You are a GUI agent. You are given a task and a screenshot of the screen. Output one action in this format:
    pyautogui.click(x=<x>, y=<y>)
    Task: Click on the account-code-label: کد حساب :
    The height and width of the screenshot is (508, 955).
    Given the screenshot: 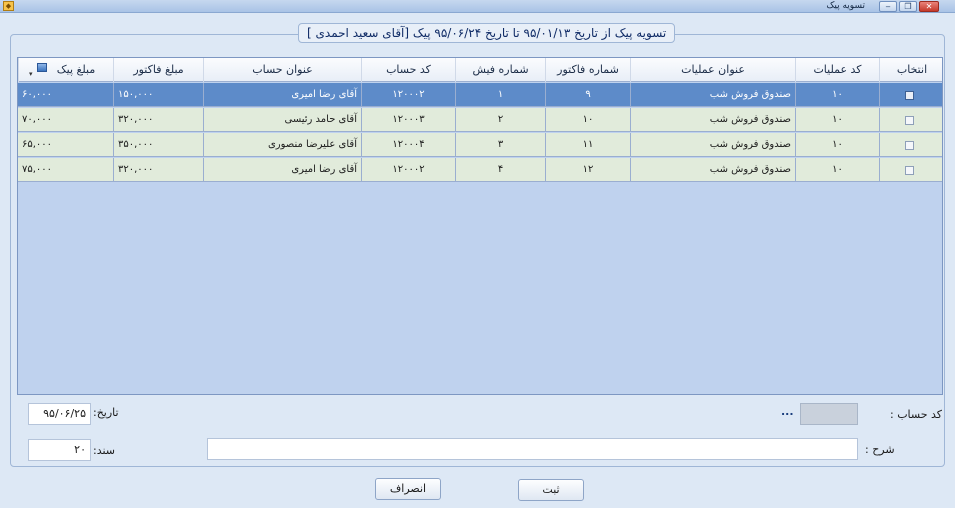 What is the action you would take?
    pyautogui.click(x=916, y=414)
    